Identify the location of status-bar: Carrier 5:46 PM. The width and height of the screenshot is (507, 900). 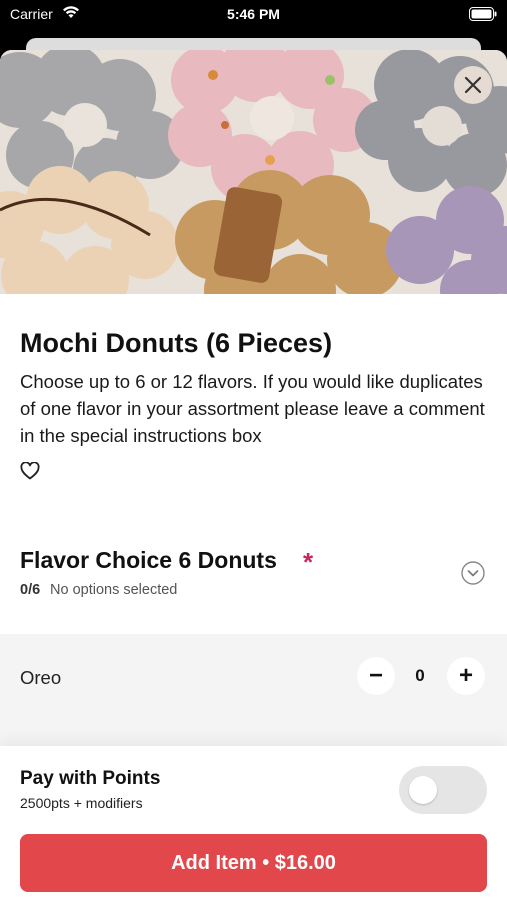
(253, 15).